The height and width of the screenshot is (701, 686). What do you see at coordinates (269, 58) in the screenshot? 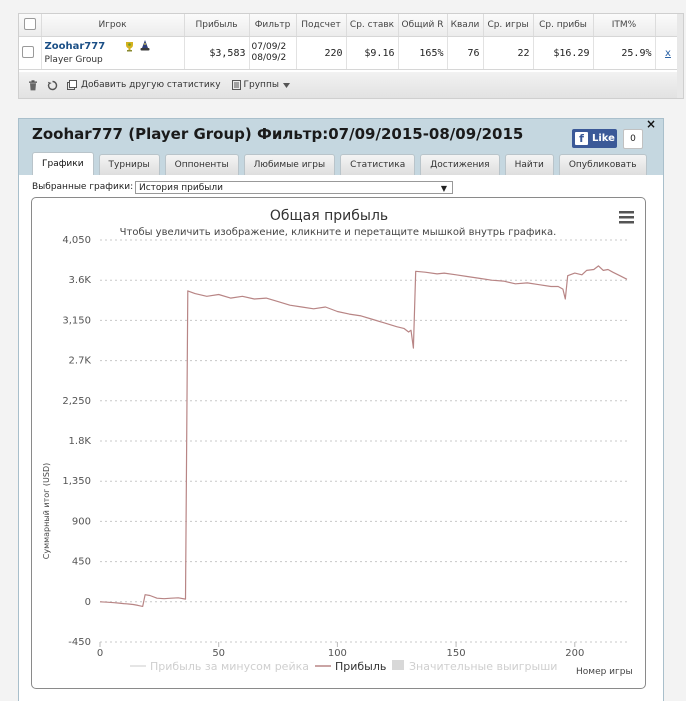
I see `filter-to: 08/09/2` at bounding box center [269, 58].